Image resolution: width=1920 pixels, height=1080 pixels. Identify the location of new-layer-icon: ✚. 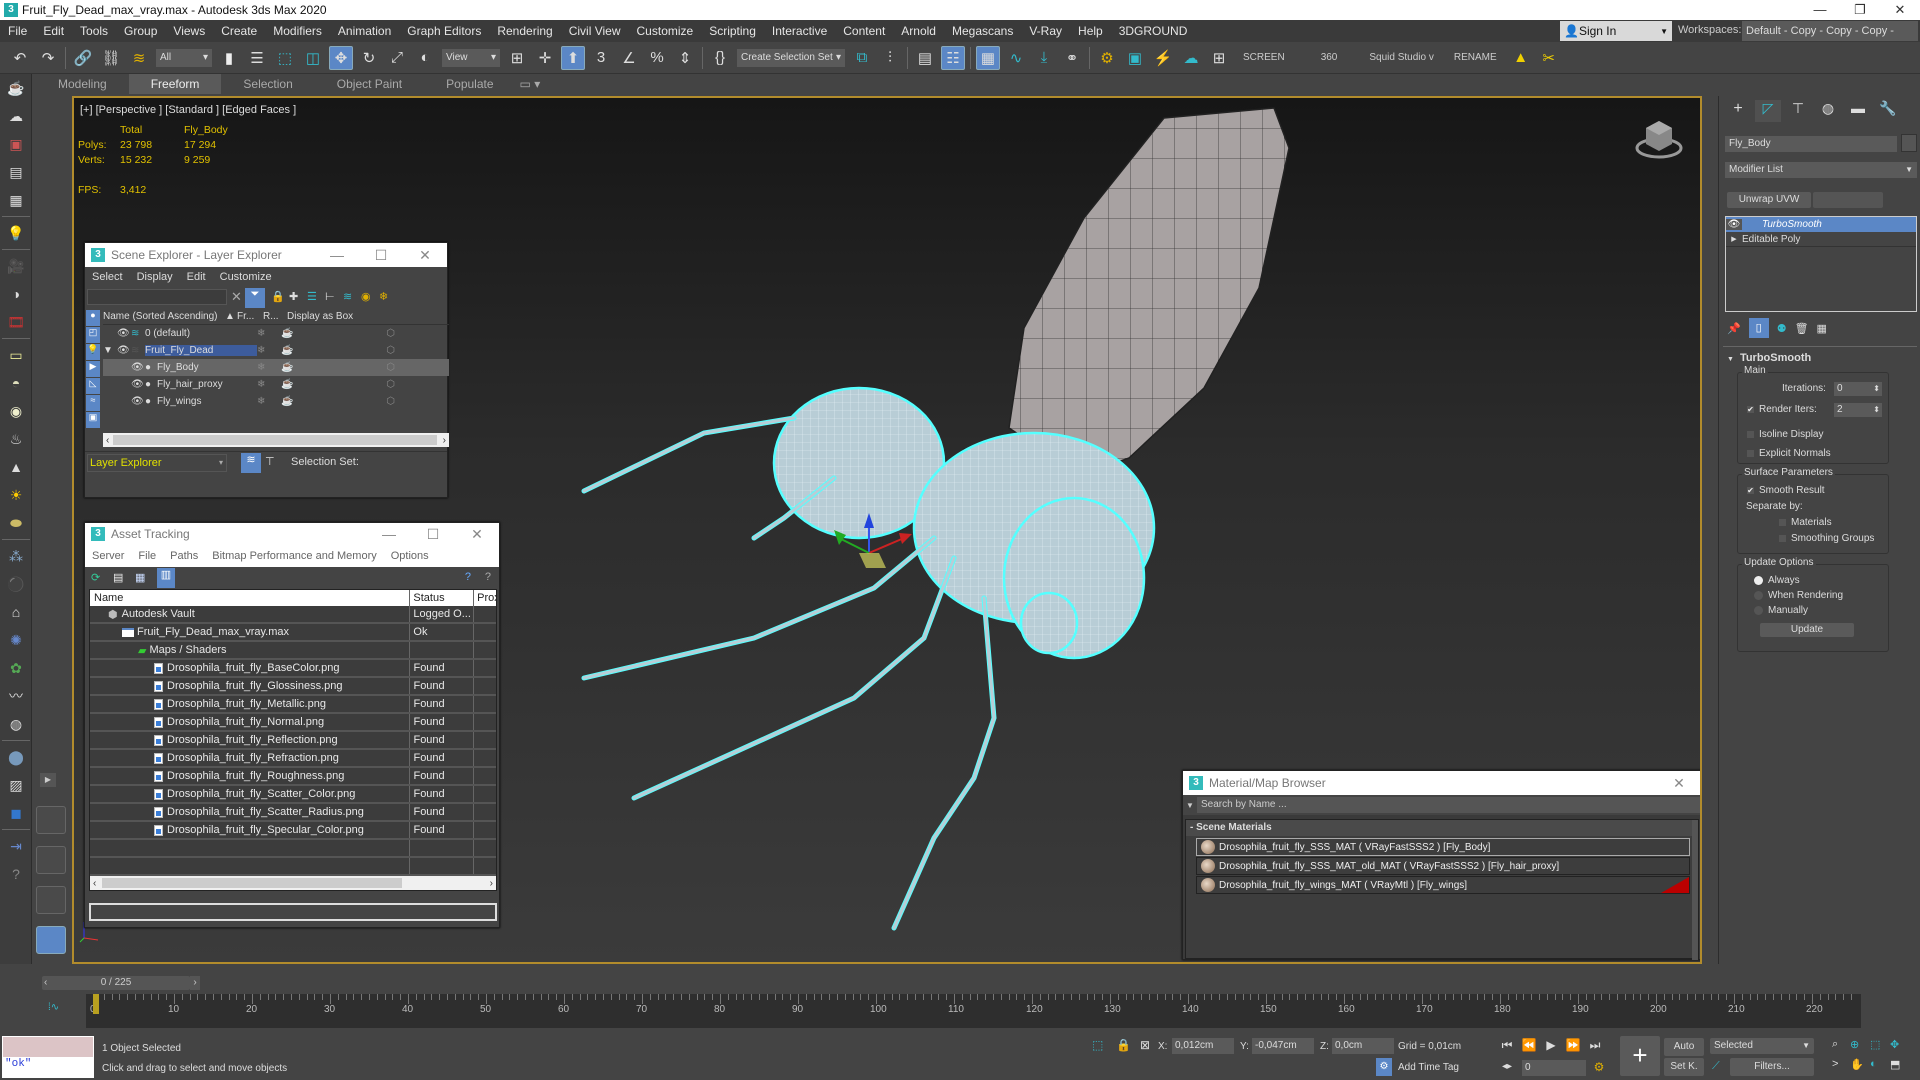
(293, 296).